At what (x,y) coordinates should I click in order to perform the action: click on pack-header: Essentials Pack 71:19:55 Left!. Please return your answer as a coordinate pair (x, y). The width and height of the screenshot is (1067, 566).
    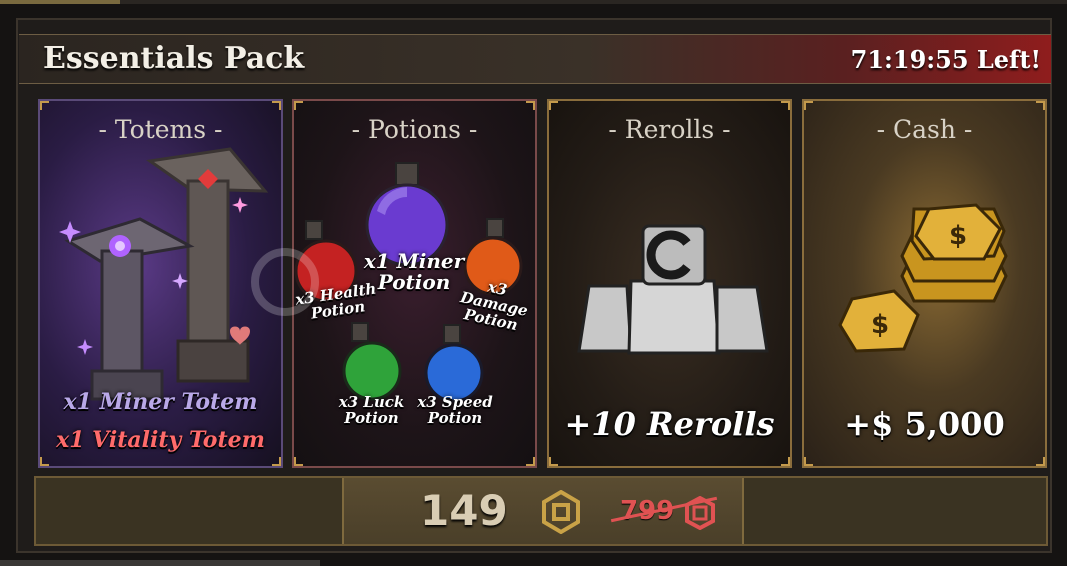
    Looking at the image, I should click on (535, 59).